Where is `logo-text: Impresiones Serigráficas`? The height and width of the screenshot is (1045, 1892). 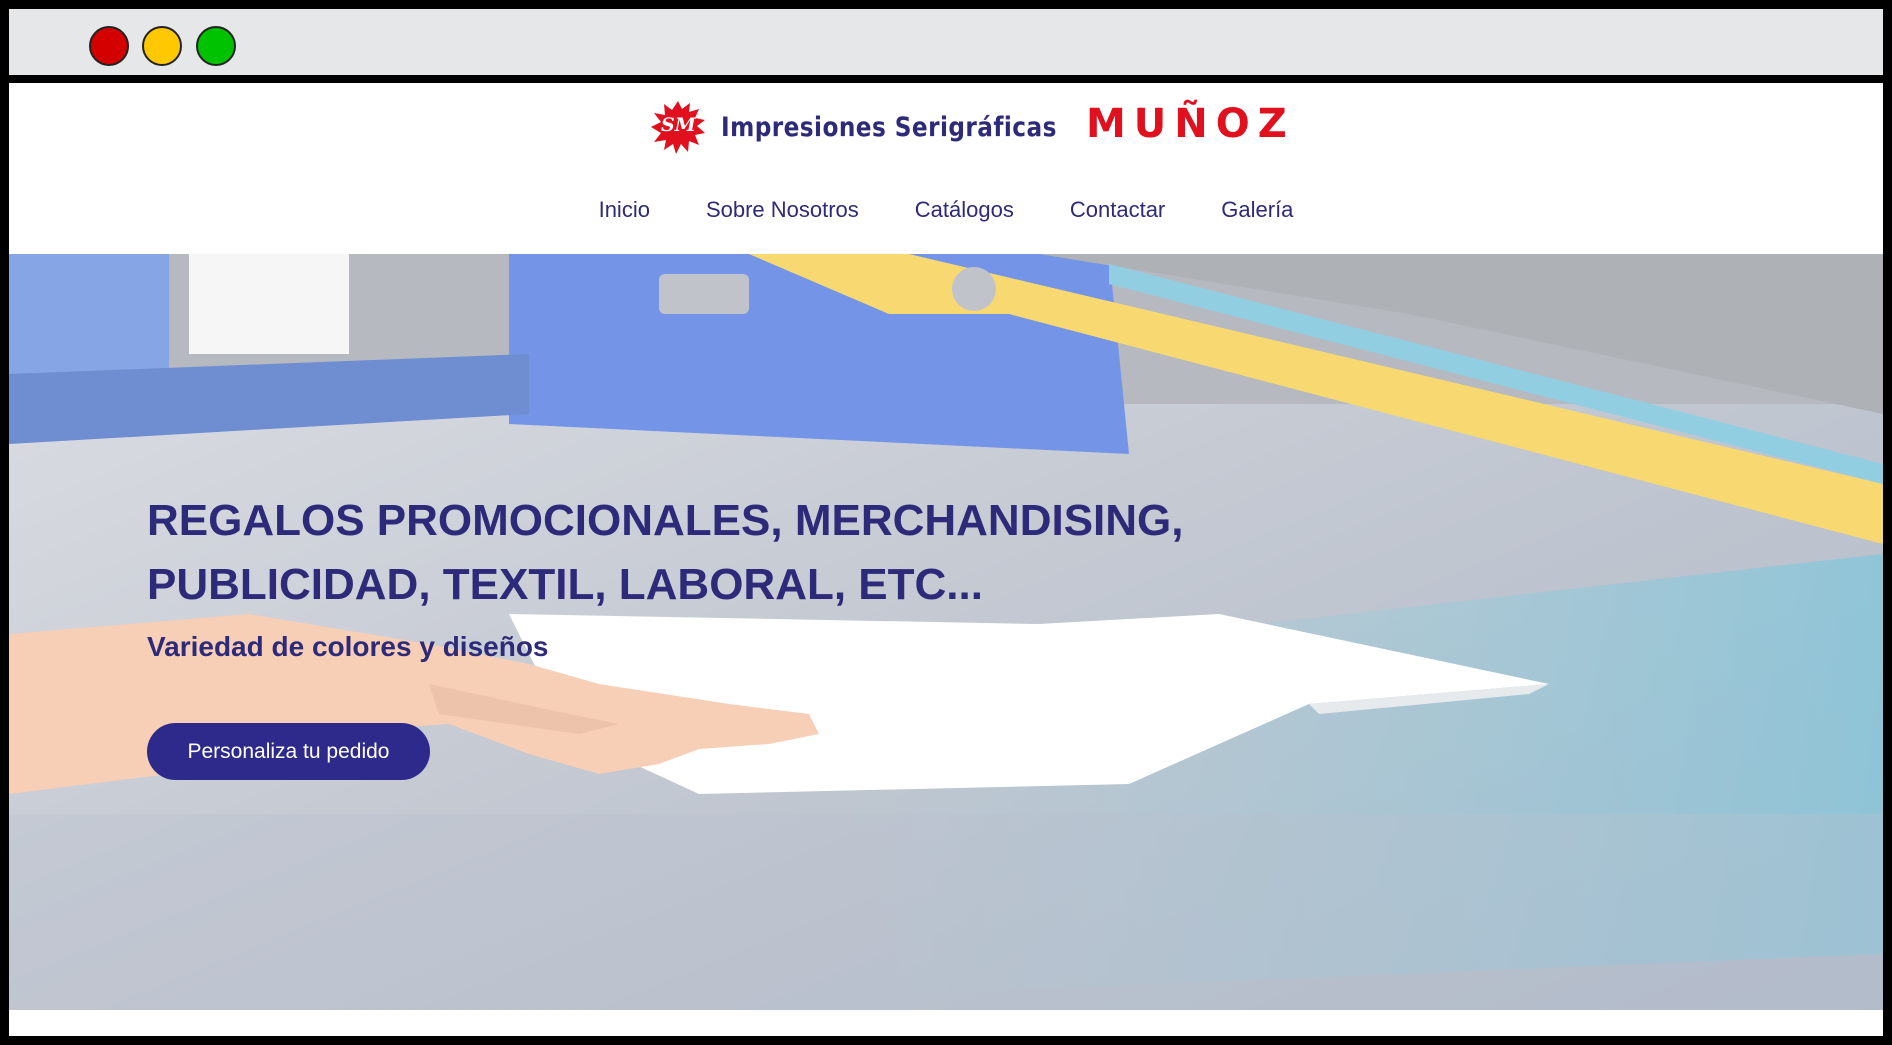
logo-text: Impresiones Serigráficas is located at coordinates (889, 127).